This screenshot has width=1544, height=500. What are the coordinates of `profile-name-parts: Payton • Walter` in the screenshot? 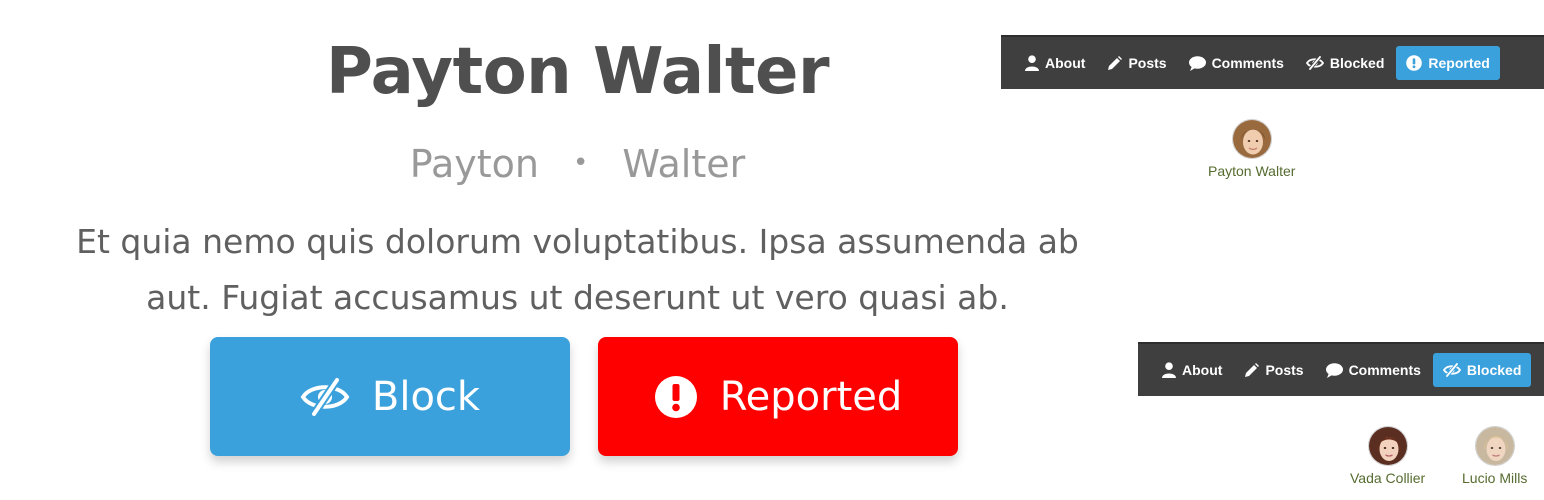 It's located at (577, 163).